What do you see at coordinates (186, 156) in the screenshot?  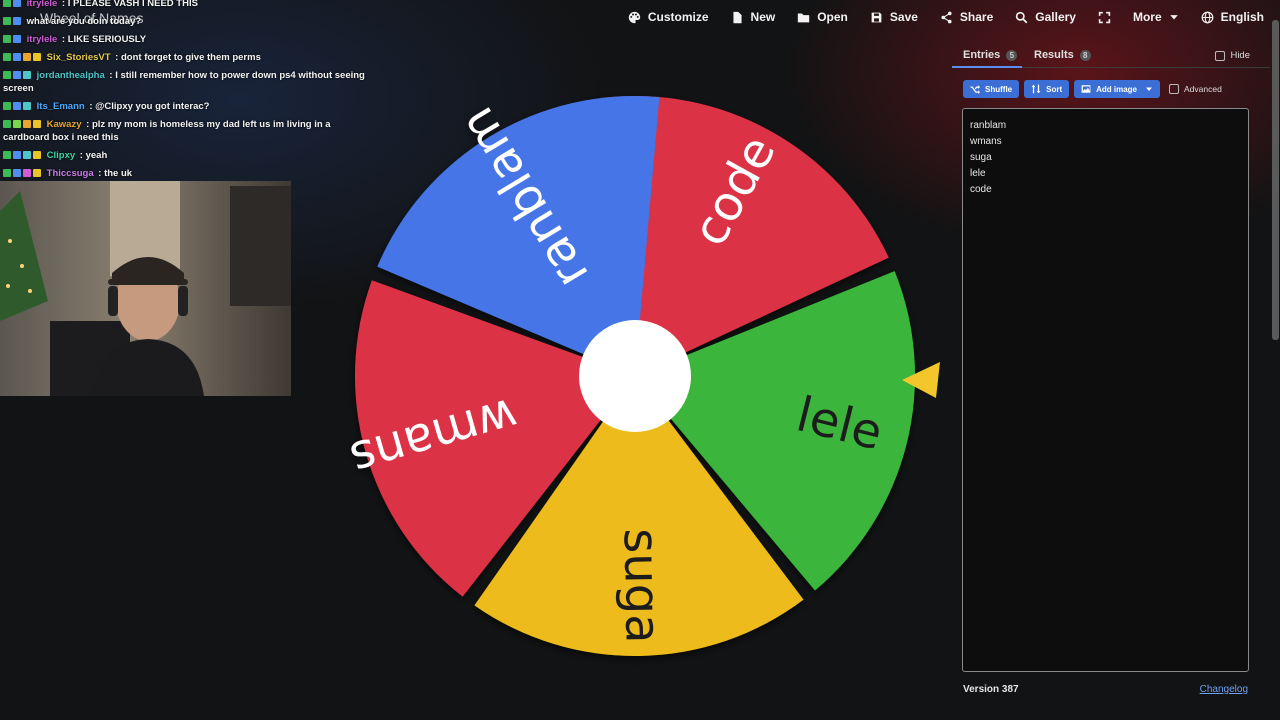 I see `chat-message: Clipxy : yeah` at bounding box center [186, 156].